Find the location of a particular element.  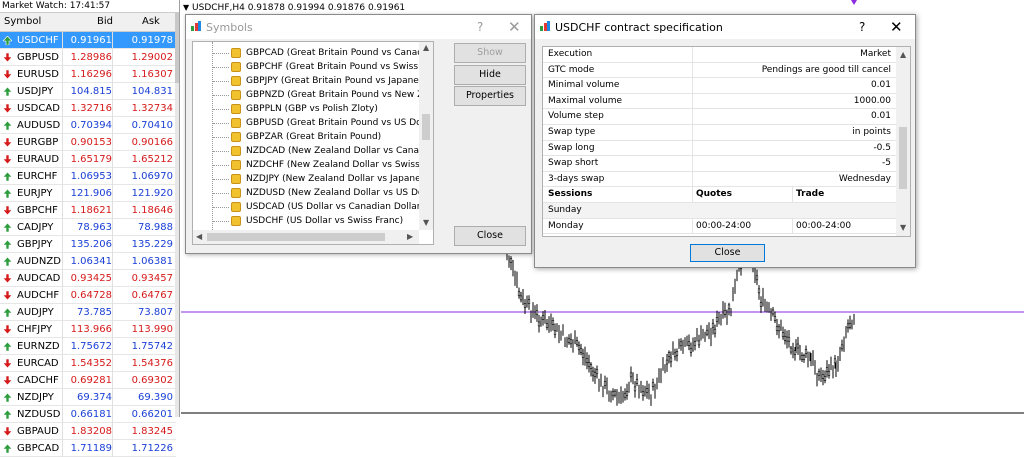

market-watch-row: EURCHF 1.06953 1.06970 is located at coordinates (88, 176).